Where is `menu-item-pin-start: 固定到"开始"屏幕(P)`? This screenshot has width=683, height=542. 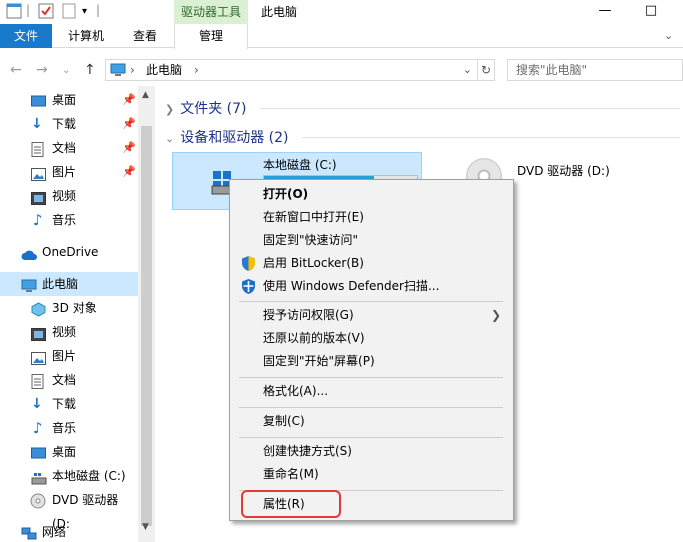 menu-item-pin-start: 固定到"开始"屏幕(P) is located at coordinates (371, 361).